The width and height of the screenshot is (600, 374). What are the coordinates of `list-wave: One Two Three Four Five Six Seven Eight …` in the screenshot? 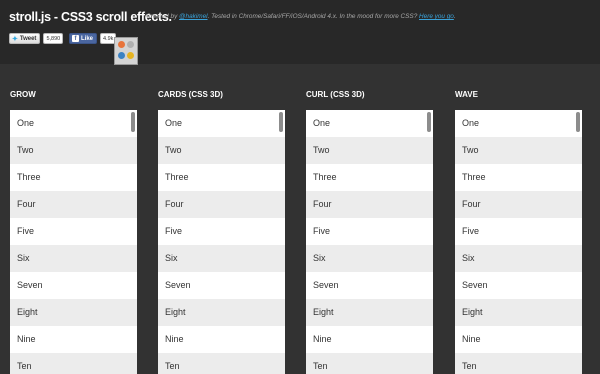 It's located at (518, 242).